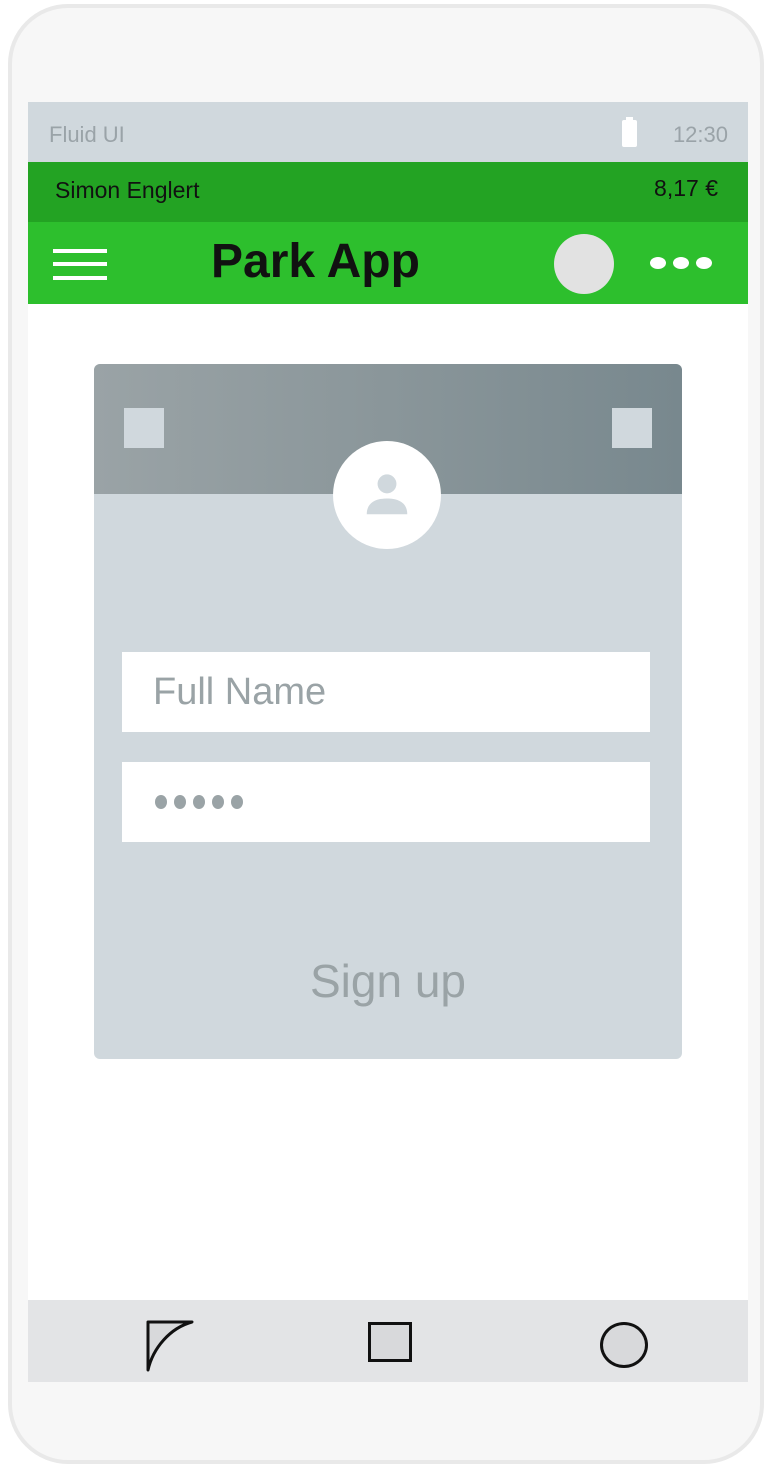 The height and width of the screenshot is (1464, 775). I want to click on app-bar: Park App, so click(388, 263).